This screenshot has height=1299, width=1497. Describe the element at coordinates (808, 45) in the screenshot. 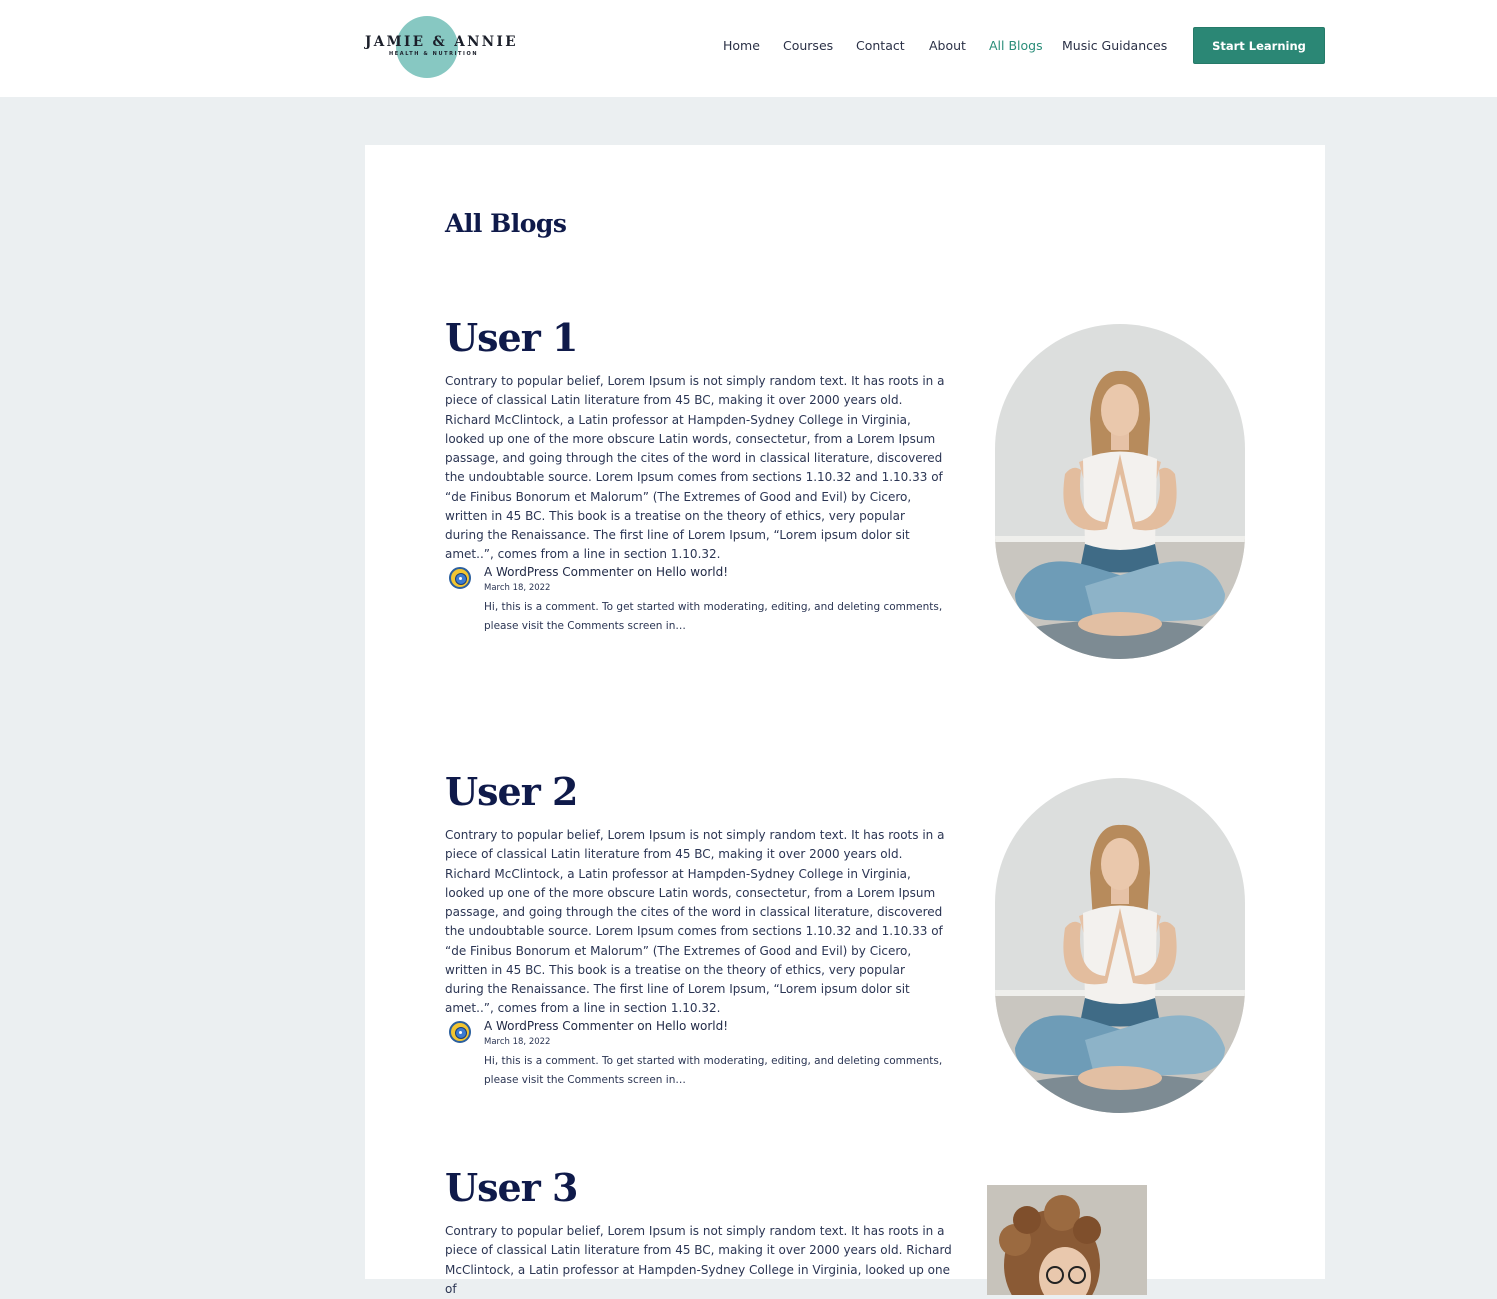

I see `nav-item-courses: Courses` at that location.